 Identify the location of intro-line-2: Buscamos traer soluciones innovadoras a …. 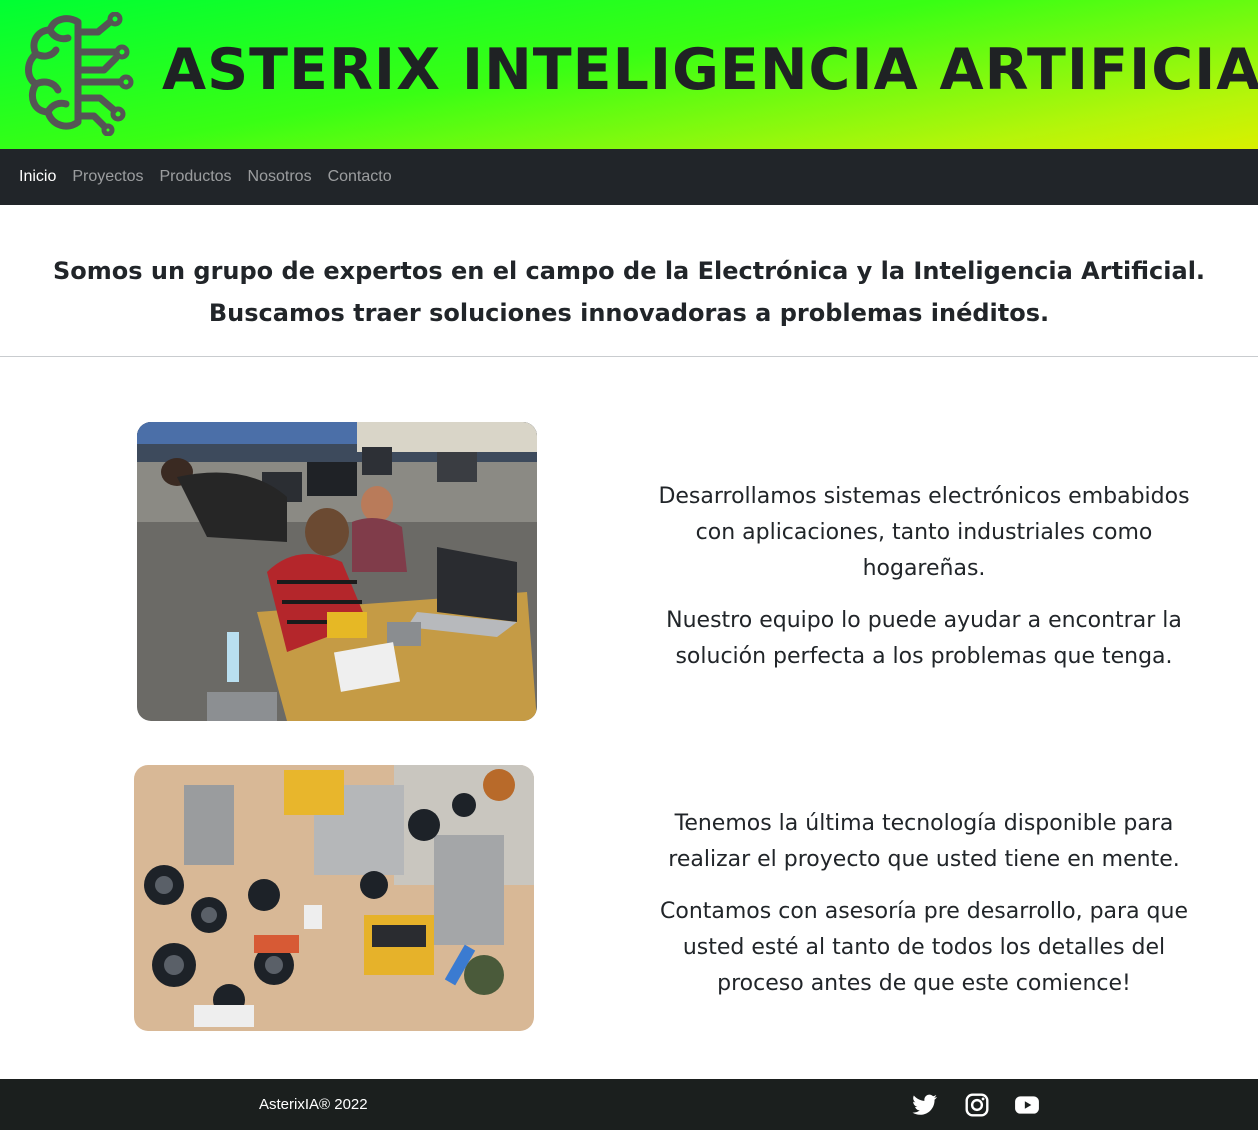
(629, 313).